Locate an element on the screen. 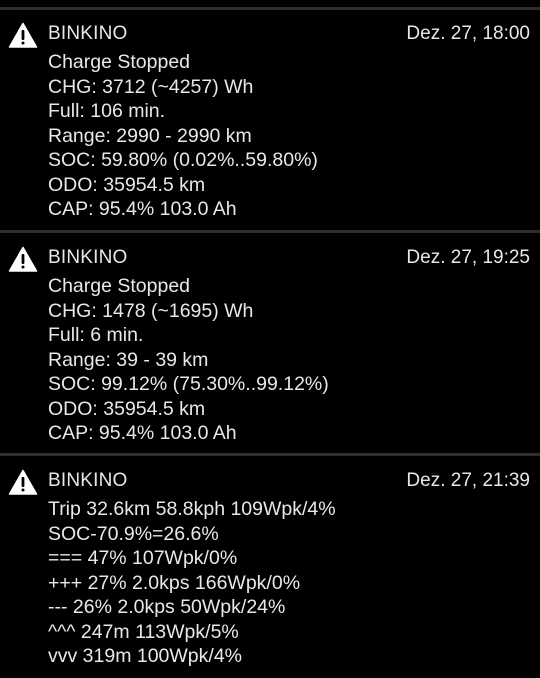 The width and height of the screenshot is (540, 678). notification-line: CHG: 3712 (~4257) Wh is located at coordinates (151, 86).